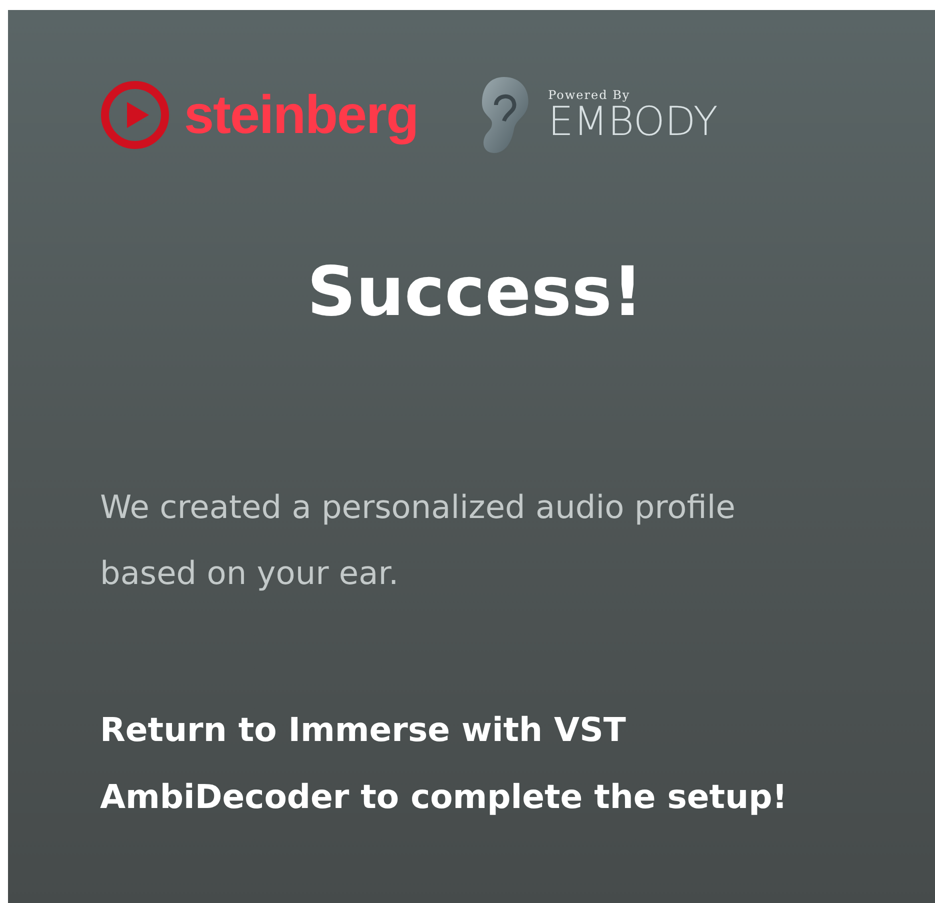 The height and width of the screenshot is (903, 935). Describe the element at coordinates (444, 763) in the screenshot. I see `instruction-text: Return to Immerse with VST AmbiDecoder to complete the setup!` at that location.